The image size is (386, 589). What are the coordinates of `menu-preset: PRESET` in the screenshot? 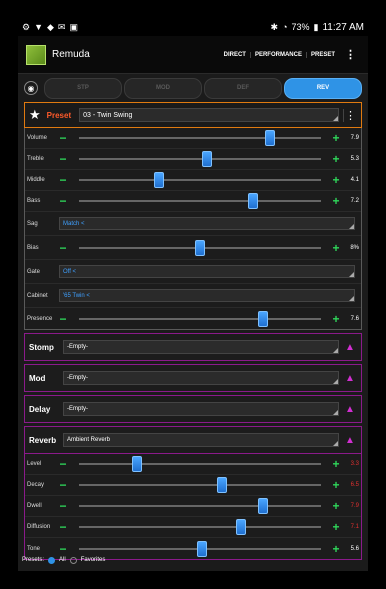 It's located at (323, 55).